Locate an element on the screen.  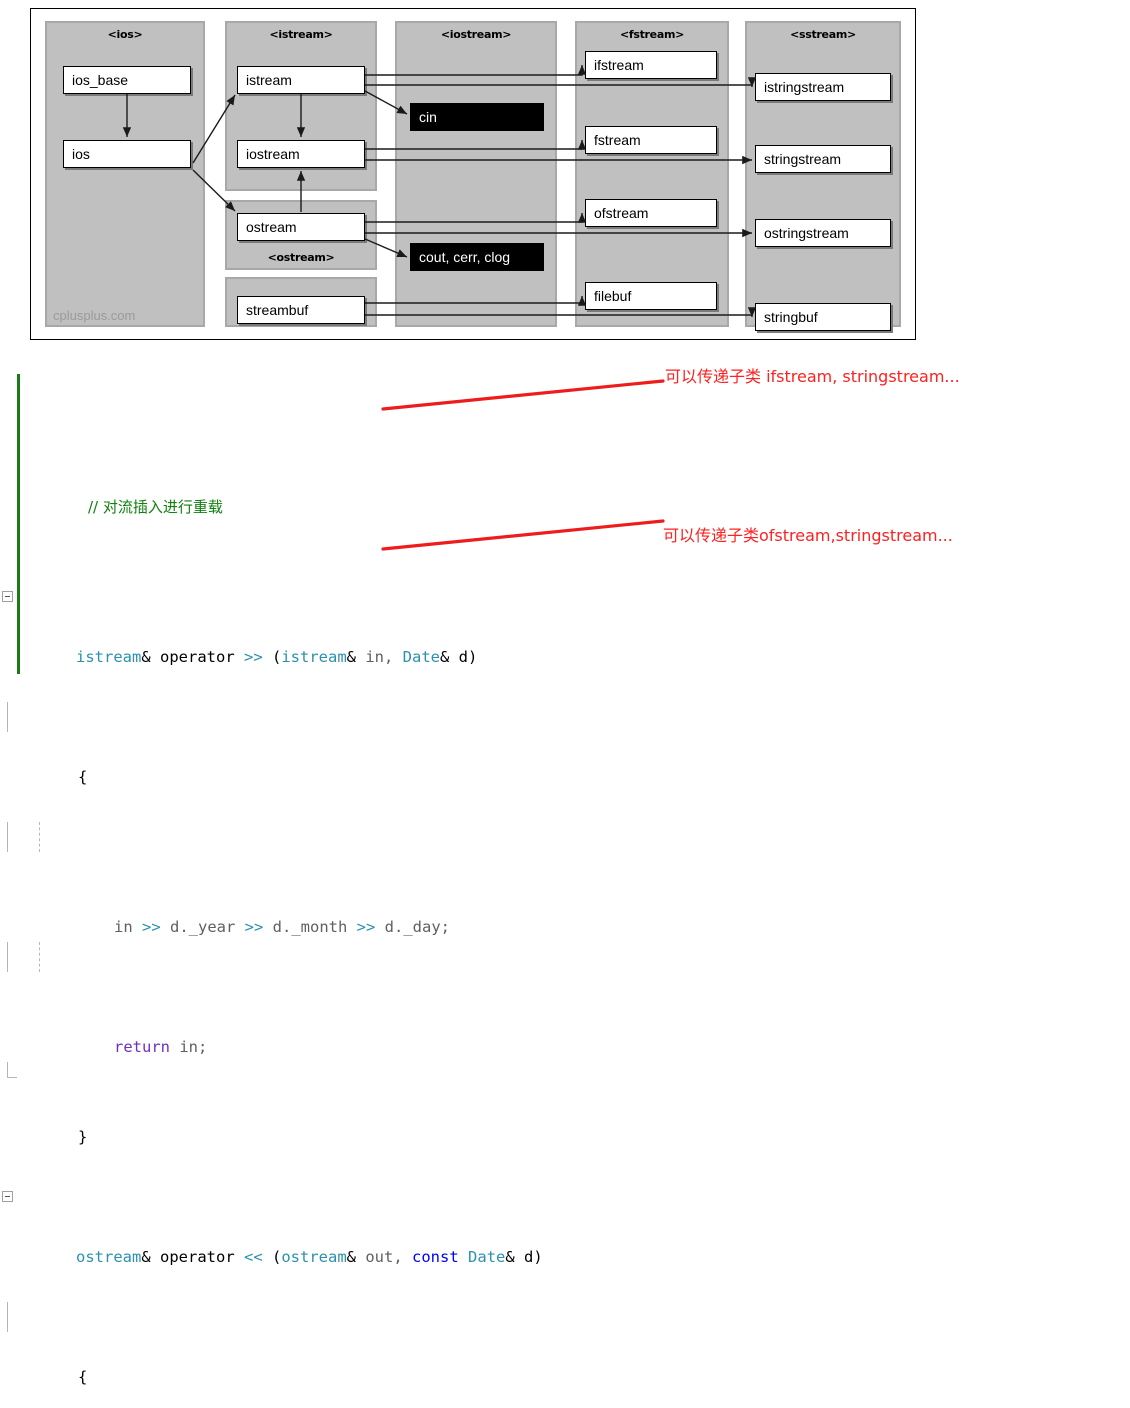
code-token-param-type: istream is located at coordinates (314, 657).